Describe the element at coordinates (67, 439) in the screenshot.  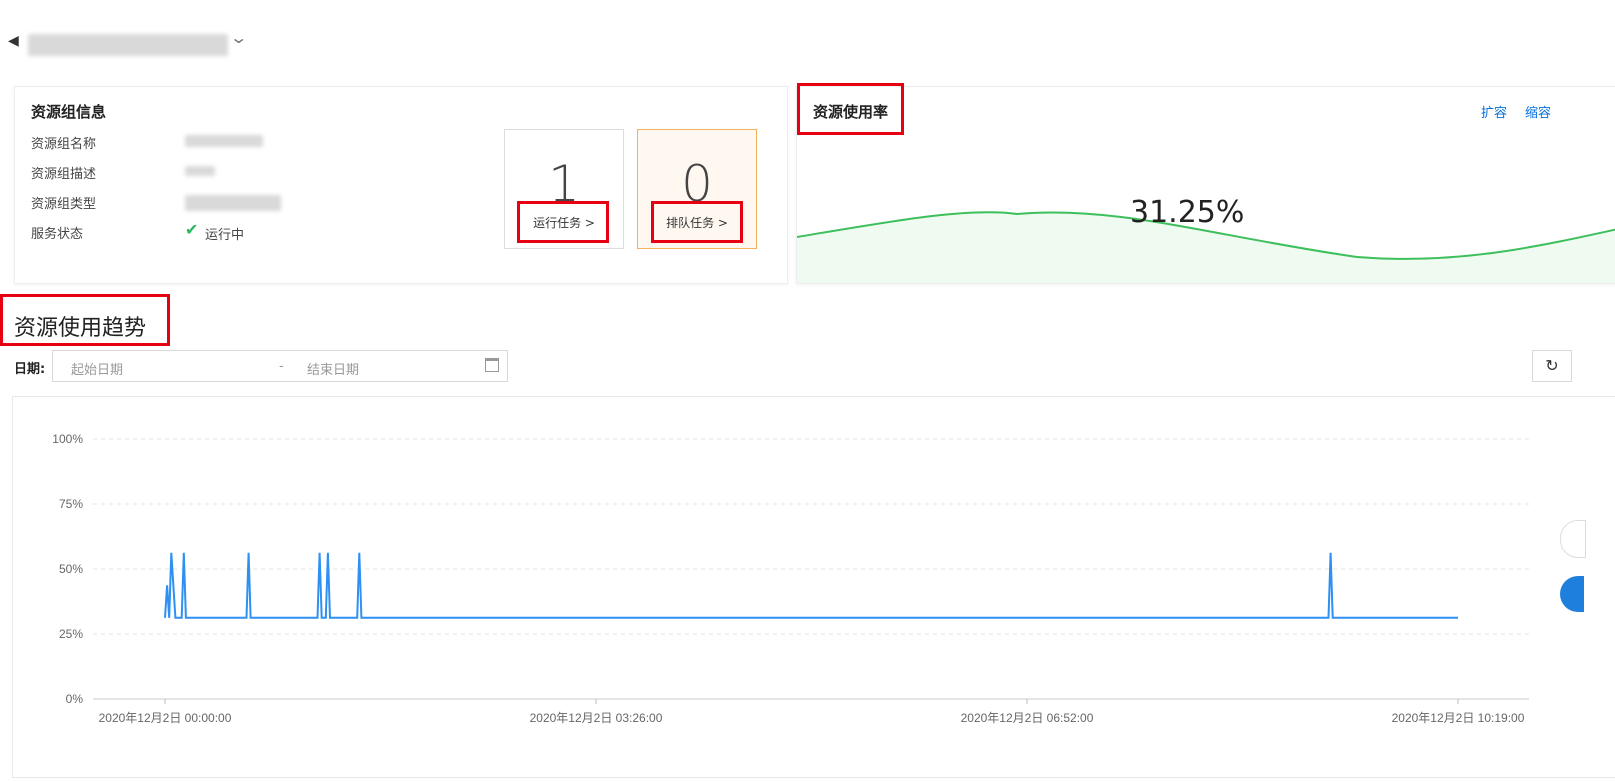
I see `y-tick-label: 100%` at that location.